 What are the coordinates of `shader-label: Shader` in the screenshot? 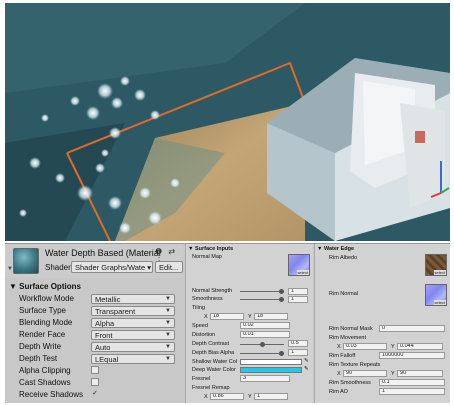 It's located at (58, 267).